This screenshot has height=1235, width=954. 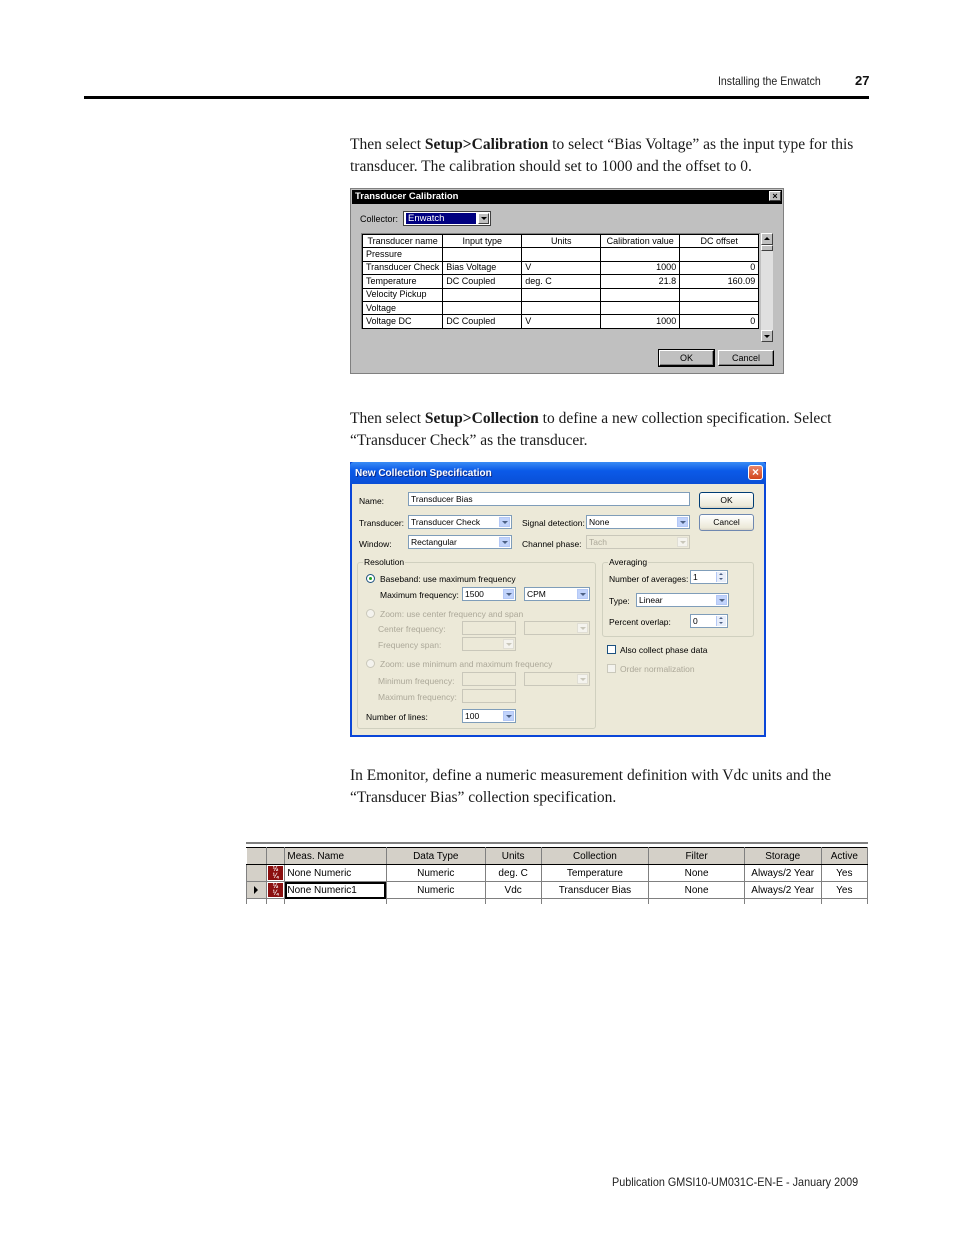 What do you see at coordinates (489, 594) in the screenshot?
I see `max-frequency-select: 1500` at bounding box center [489, 594].